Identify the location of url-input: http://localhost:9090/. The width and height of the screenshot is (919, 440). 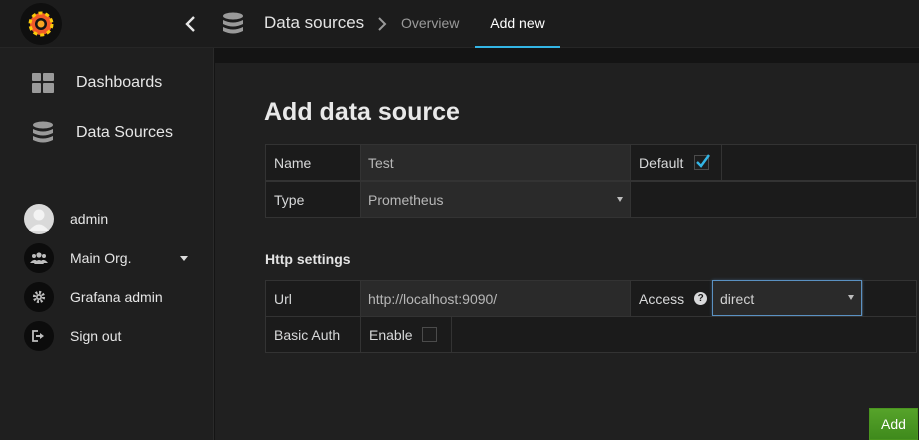
(495, 298).